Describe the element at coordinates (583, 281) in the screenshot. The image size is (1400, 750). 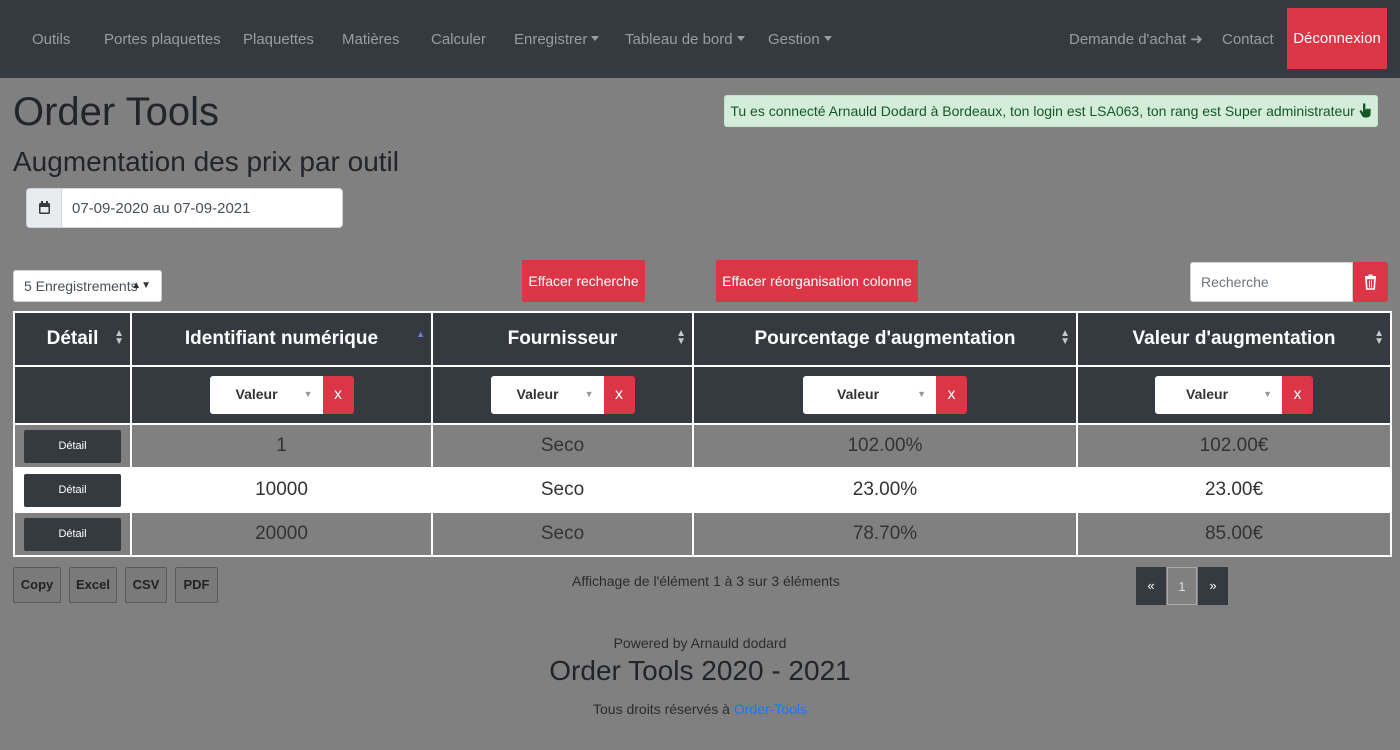
I see `clear-search-button: Effacer recherche` at that location.